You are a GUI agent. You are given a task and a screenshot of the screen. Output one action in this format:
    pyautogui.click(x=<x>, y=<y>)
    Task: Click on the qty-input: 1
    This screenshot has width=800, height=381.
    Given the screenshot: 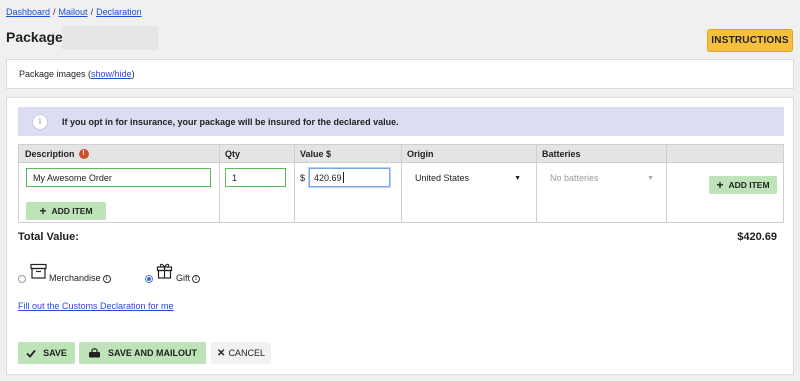 What is the action you would take?
    pyautogui.click(x=255, y=177)
    